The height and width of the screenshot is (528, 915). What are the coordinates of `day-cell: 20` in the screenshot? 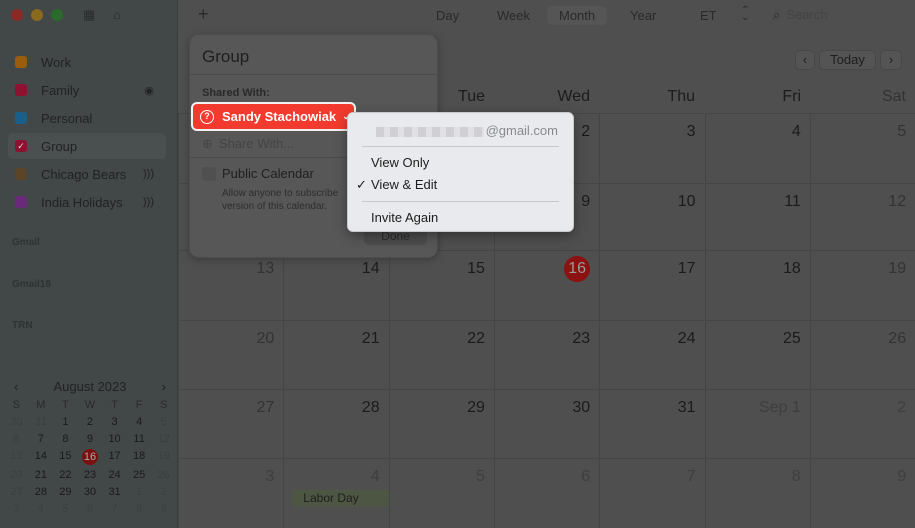 It's located at (231, 354).